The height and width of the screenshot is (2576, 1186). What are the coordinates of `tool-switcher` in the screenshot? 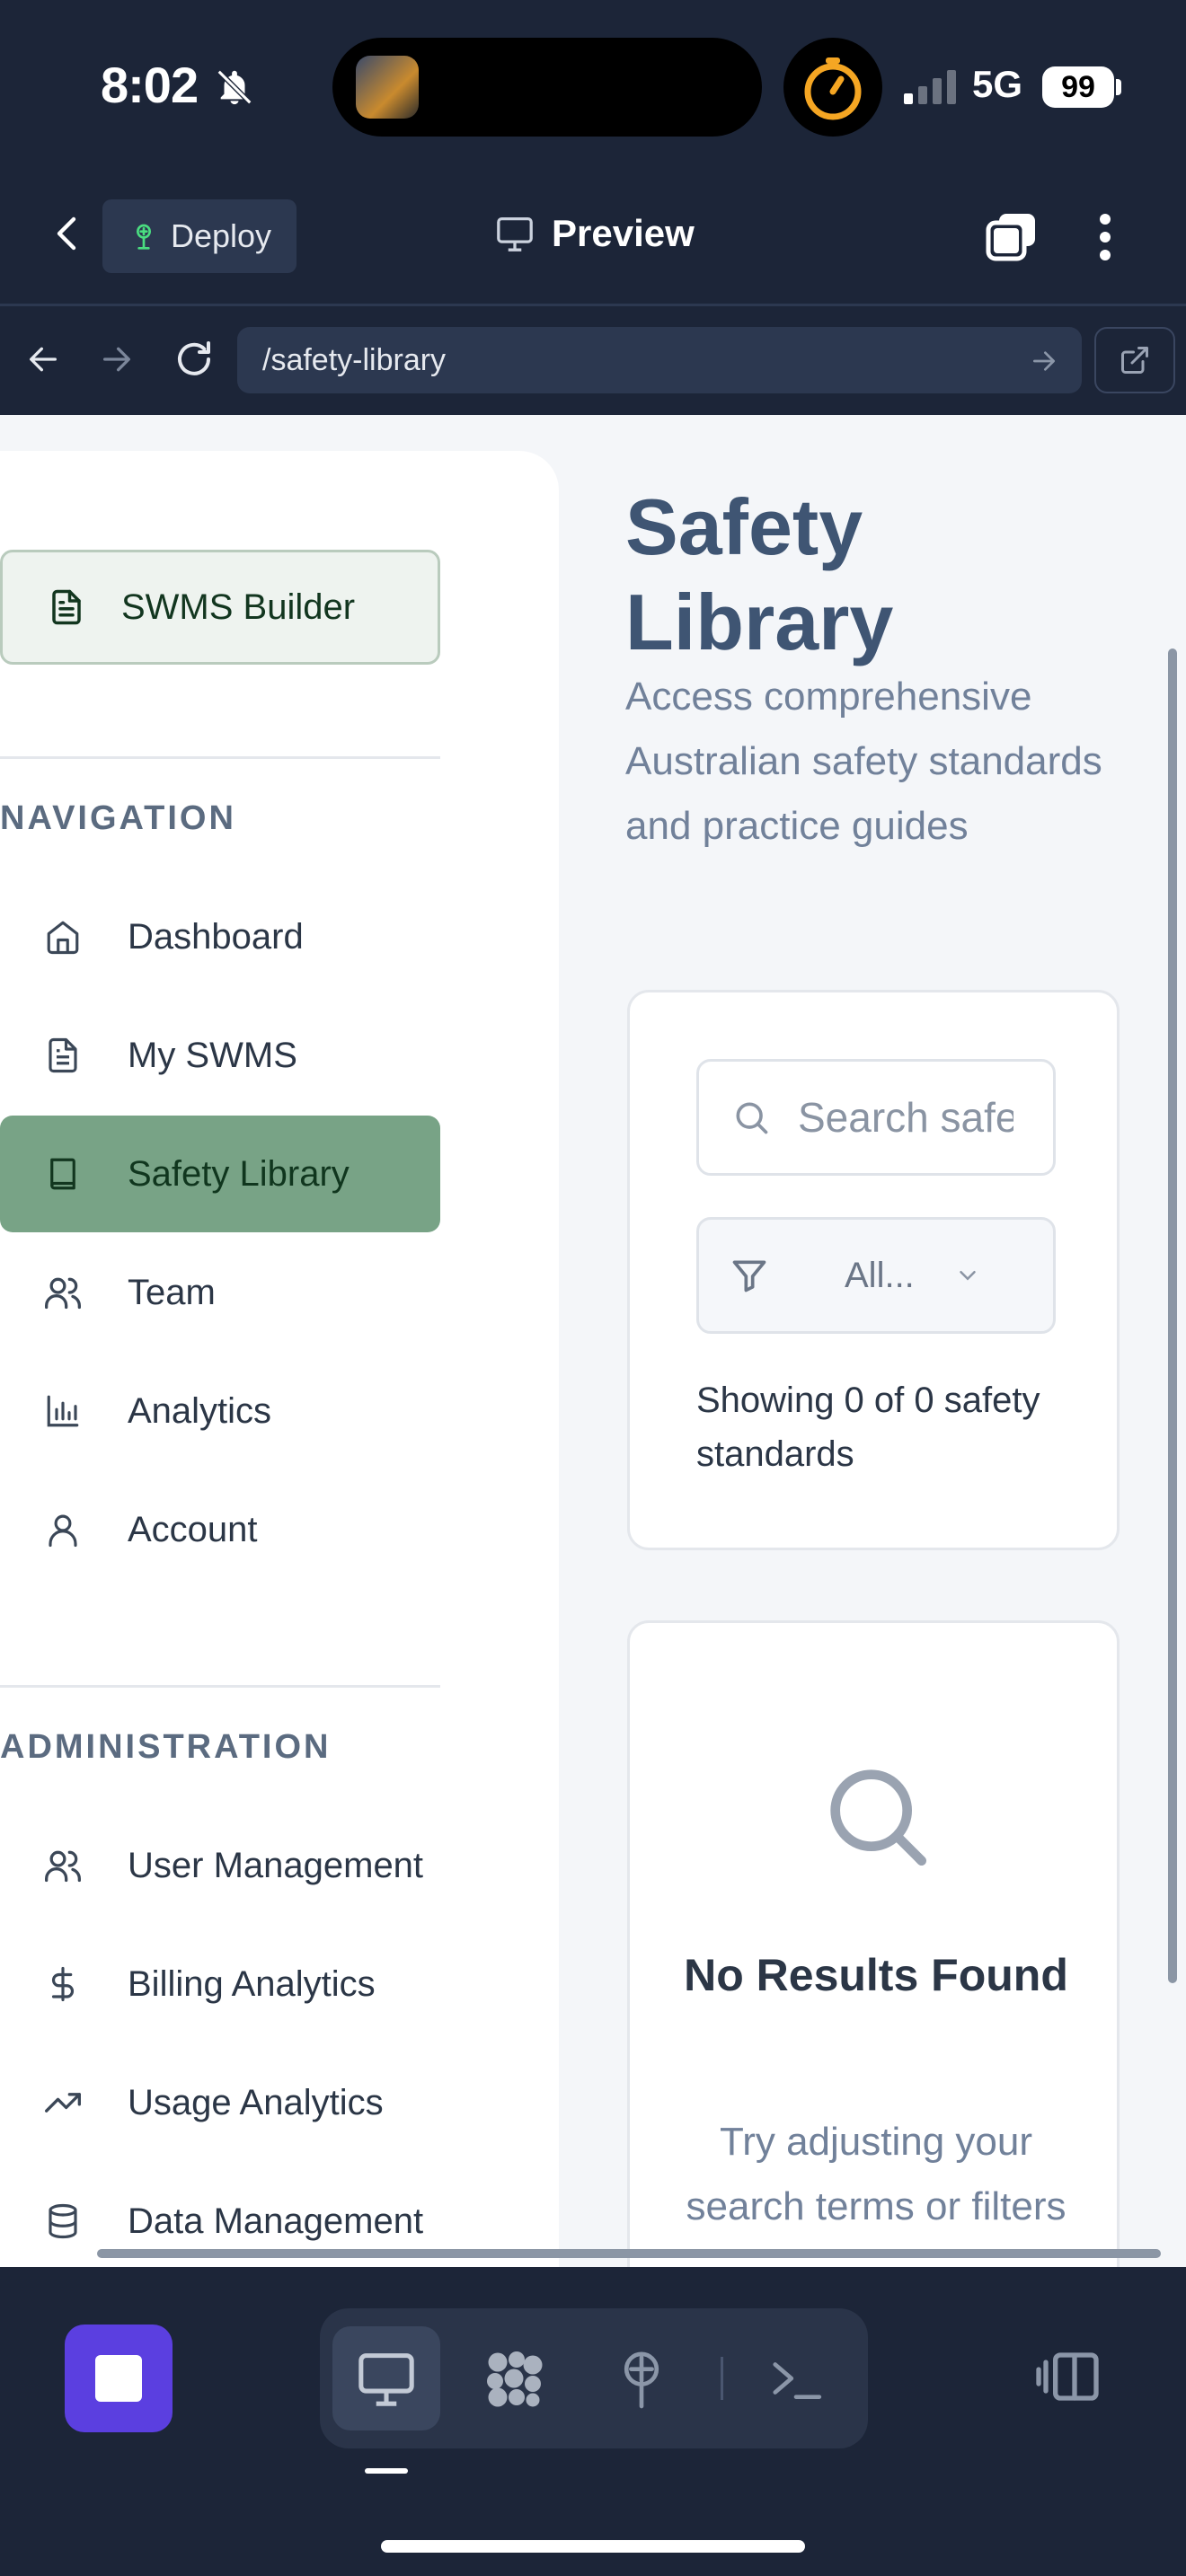 It's located at (594, 2378).